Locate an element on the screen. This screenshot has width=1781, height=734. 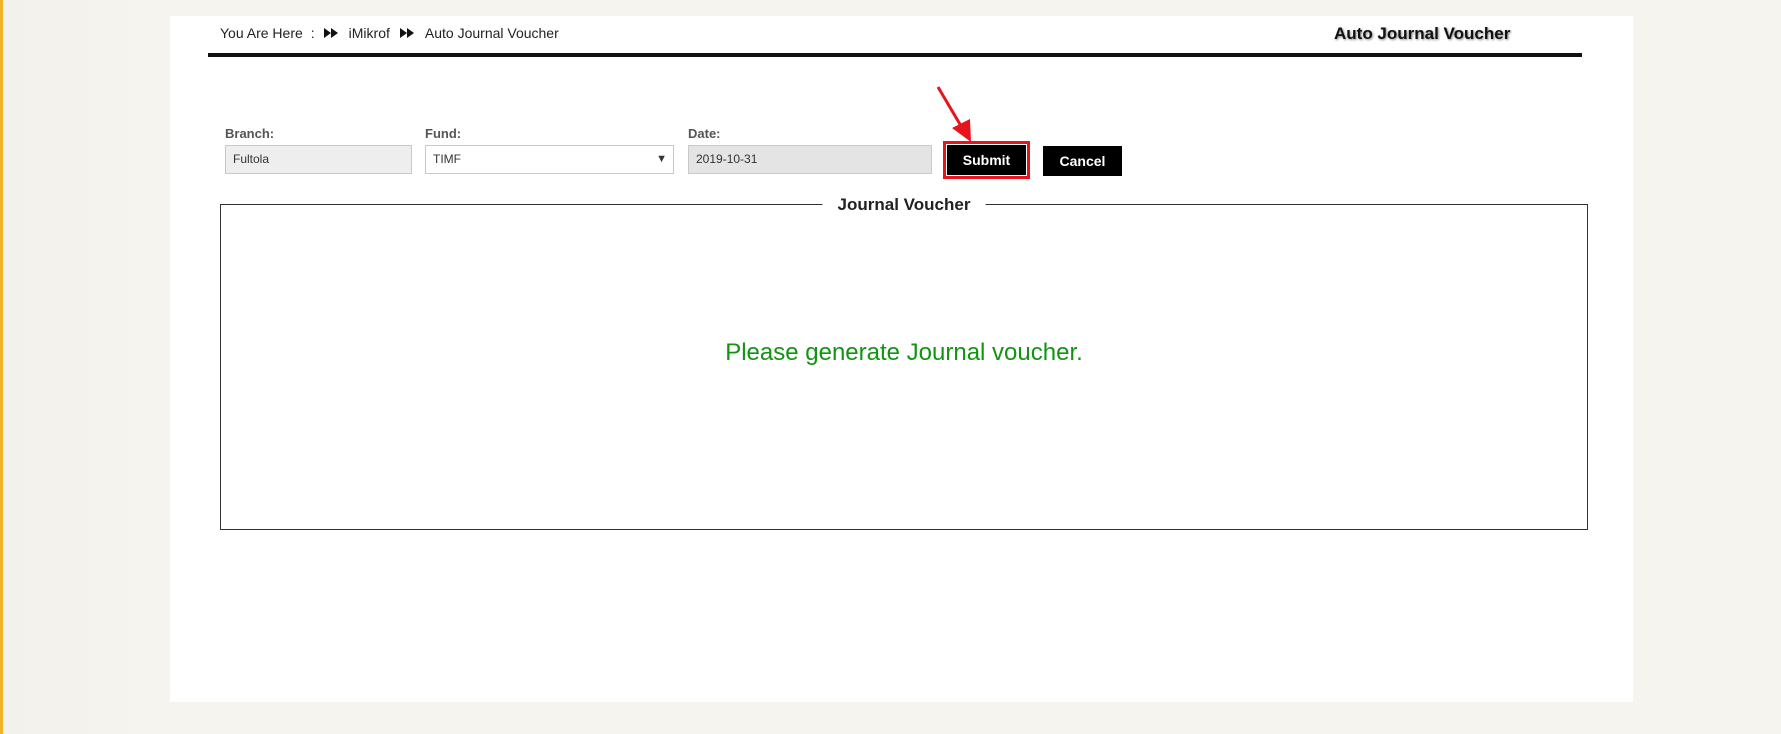
status-message: Please generate Journal voucher. is located at coordinates (904, 352).